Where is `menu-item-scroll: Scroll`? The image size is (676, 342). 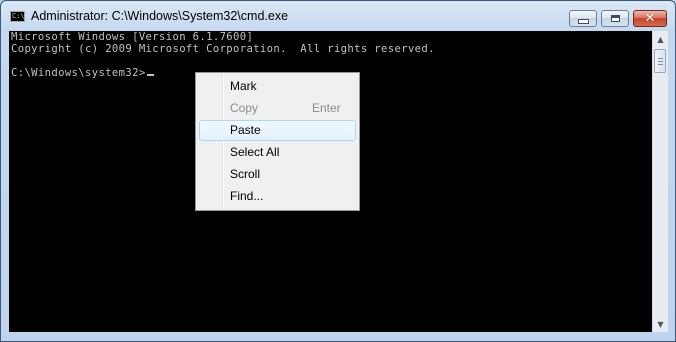
menu-item-scroll: Scroll is located at coordinates (277, 174).